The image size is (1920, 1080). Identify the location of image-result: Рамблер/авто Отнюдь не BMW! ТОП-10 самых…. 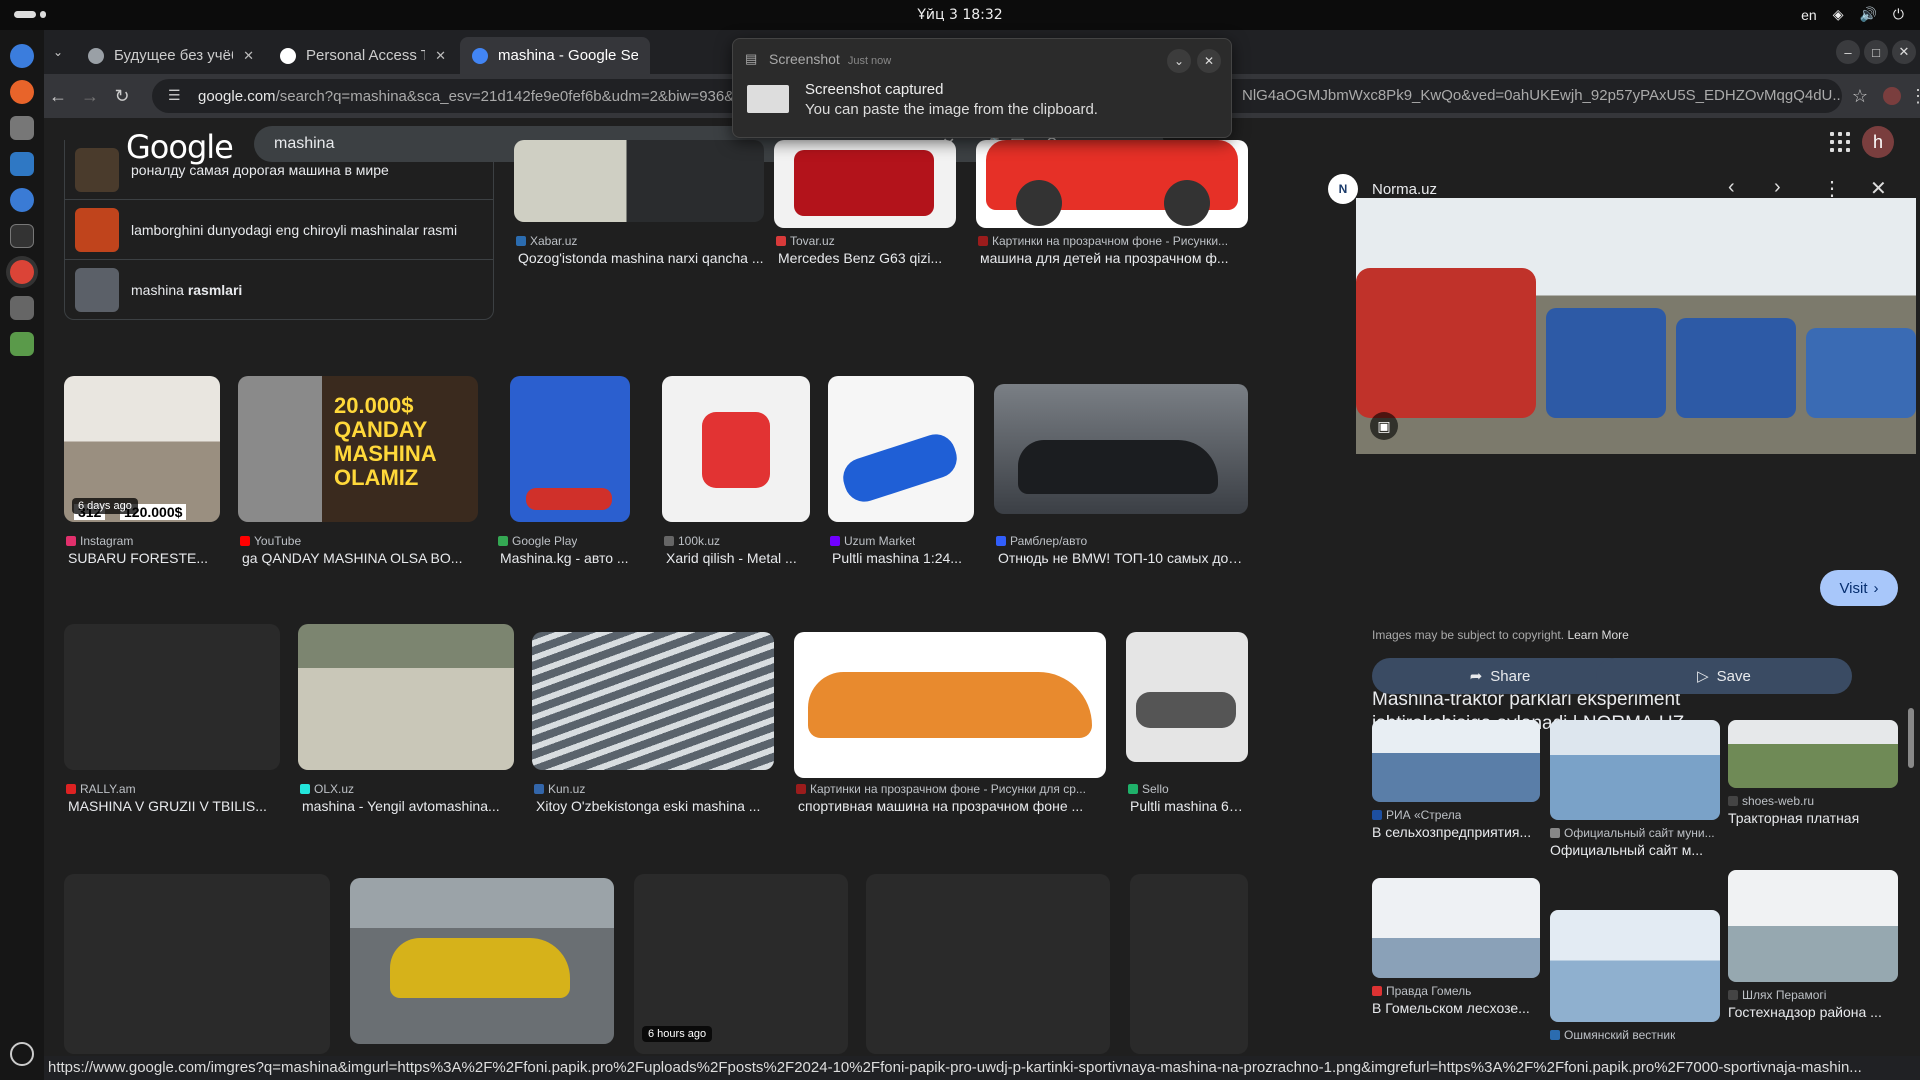
(1121, 476).